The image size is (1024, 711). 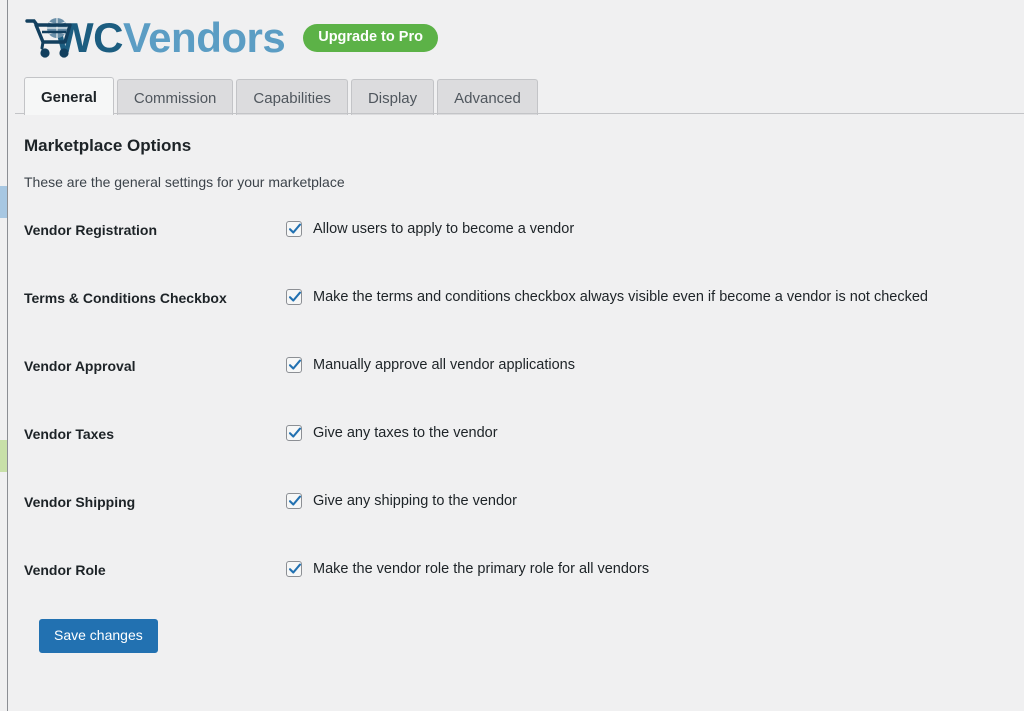 I want to click on checkbox-row-vendor-approval: Manually approve all vendor applications, so click(x=647, y=366).